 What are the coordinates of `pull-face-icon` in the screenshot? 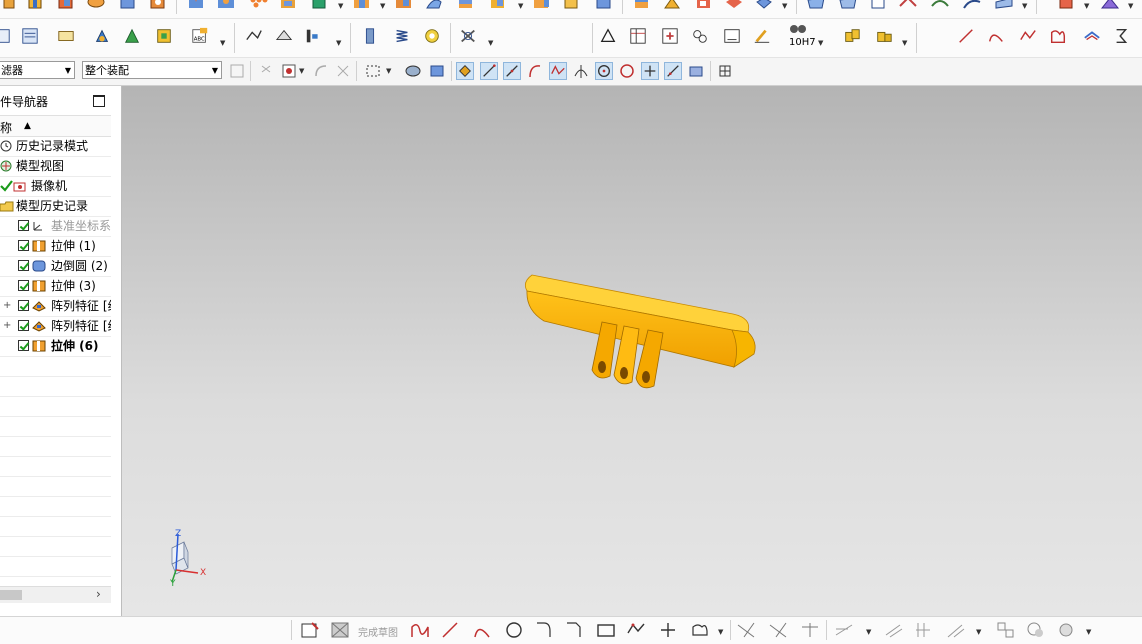 It's located at (704, 7).